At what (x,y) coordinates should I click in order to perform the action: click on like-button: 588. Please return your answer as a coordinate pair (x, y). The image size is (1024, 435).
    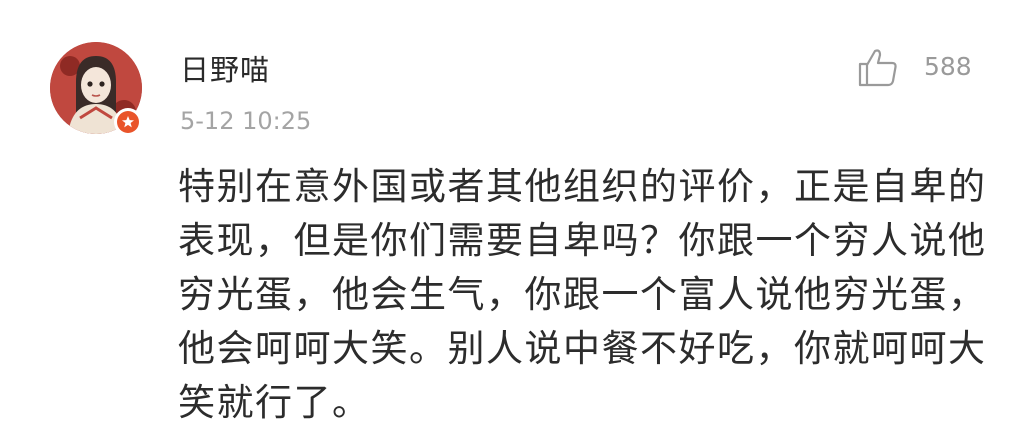
    Looking at the image, I should click on (921, 67).